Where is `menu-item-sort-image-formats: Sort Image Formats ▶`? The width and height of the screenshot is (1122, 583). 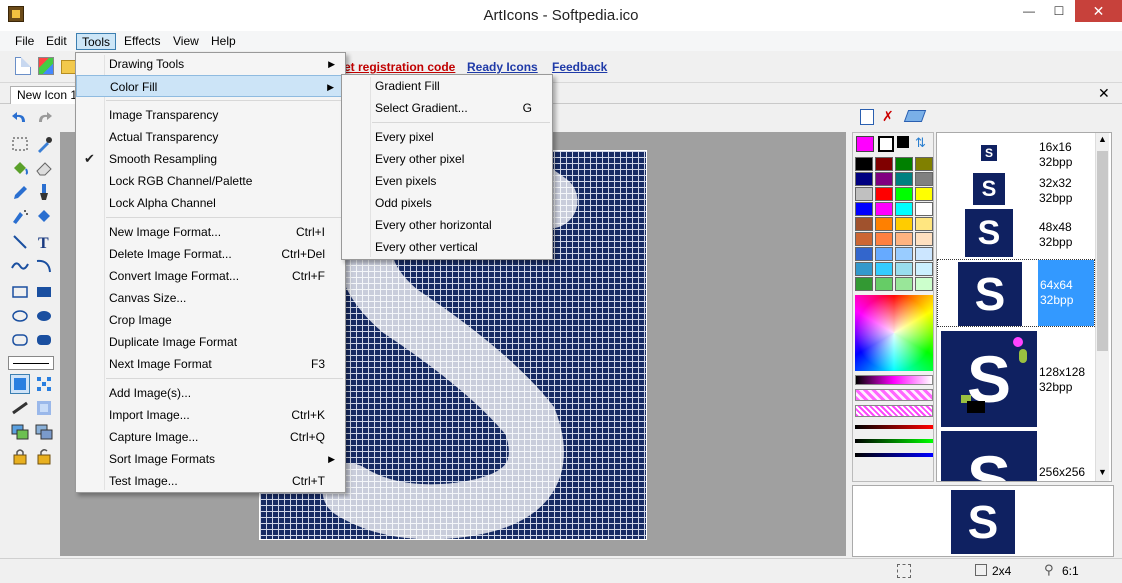 menu-item-sort-image-formats: Sort Image Formats ▶ is located at coordinates (210, 459).